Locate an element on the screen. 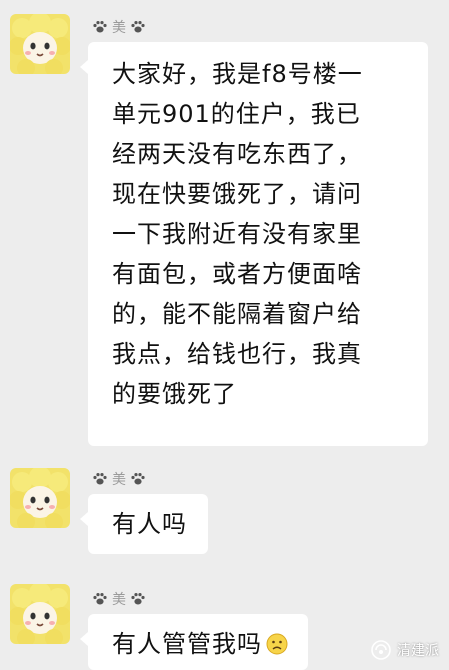 Image resolution: width=449 pixels, height=670 pixels. message-text: 有人管管我吗 is located at coordinates (187, 644).